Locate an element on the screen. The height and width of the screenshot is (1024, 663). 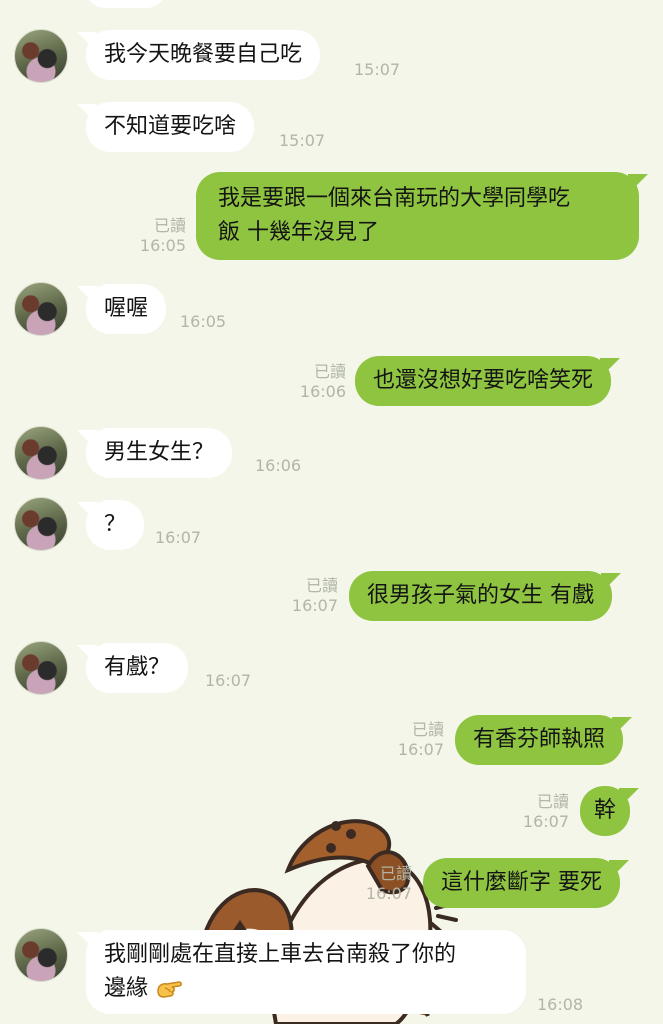
message-text: 有香芬師執照 is located at coordinates (539, 739).